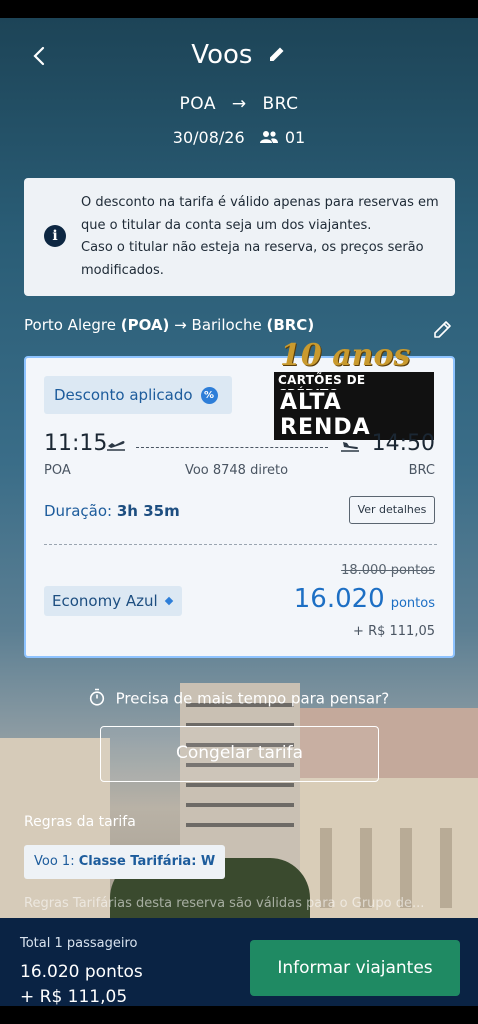 This screenshot has height=1024, width=478. Describe the element at coordinates (168, 601) in the screenshot. I see `diamond-icon` at that location.